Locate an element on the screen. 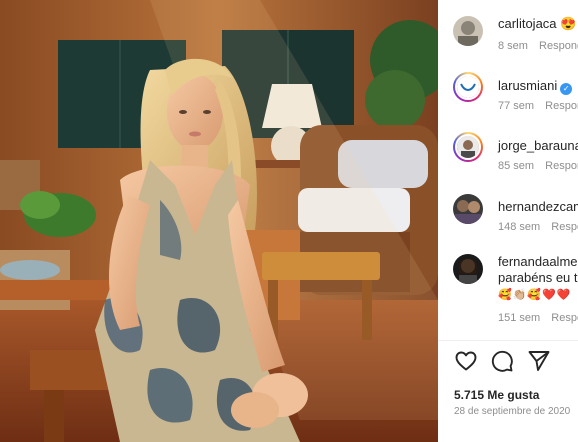  comment-username: hernandezcampos is located at coordinates (538, 207).